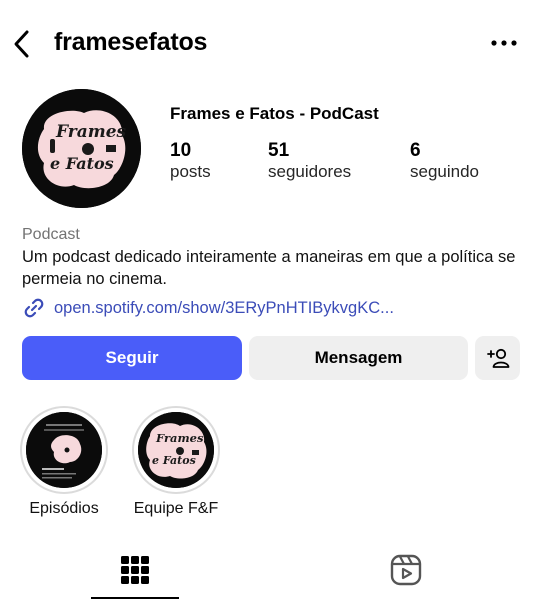 Image resolution: width=542 pixels, height=600 pixels. I want to click on stat-following: 6 seguindo, so click(444, 161).